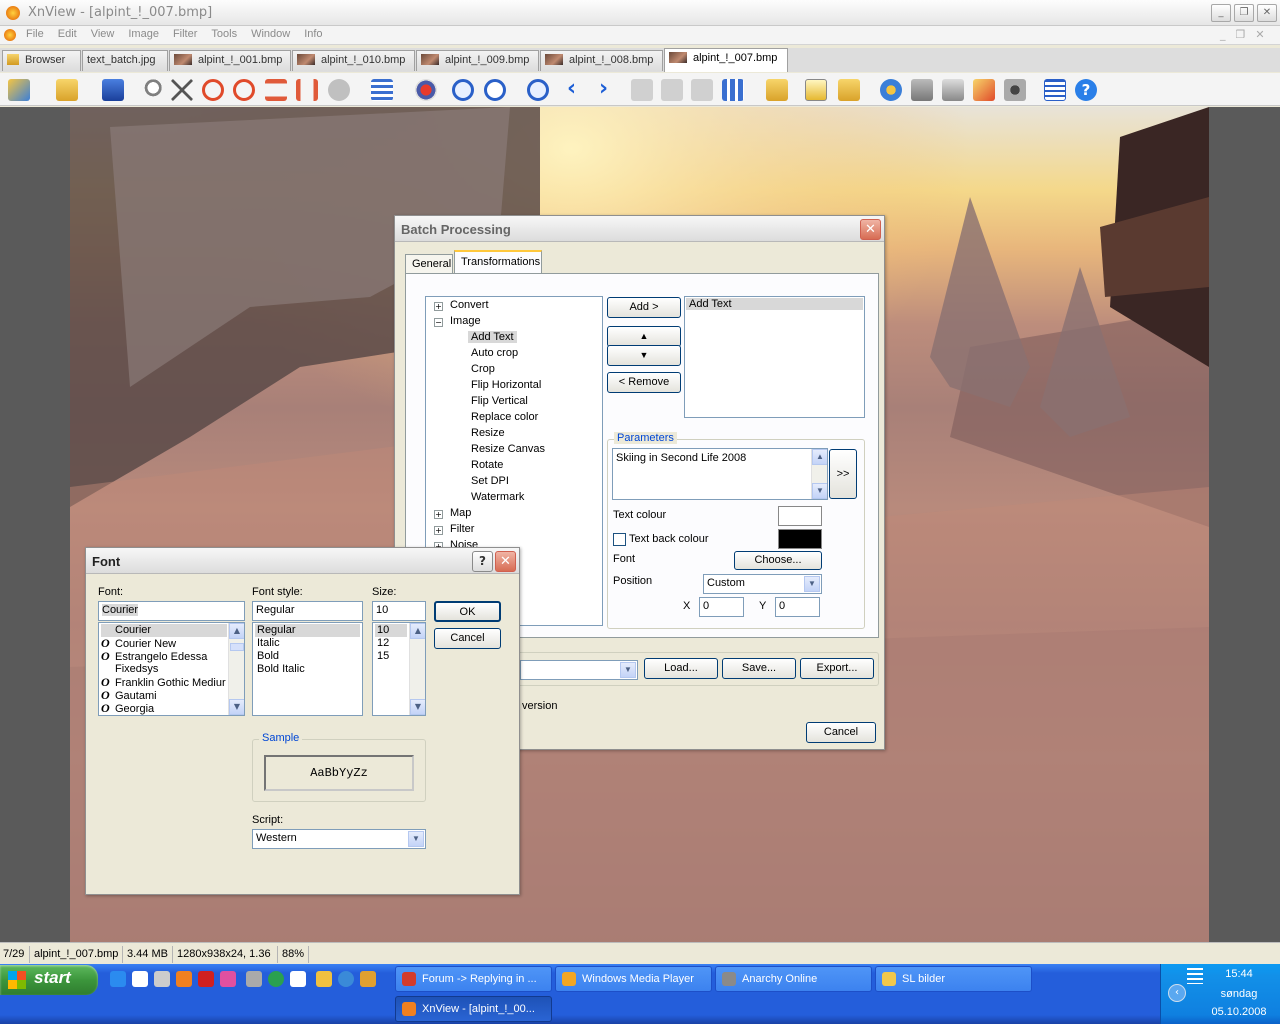 This screenshot has height=1024, width=1280. What do you see at coordinates (267, 643) in the screenshot?
I see `style-item: Italic` at bounding box center [267, 643].